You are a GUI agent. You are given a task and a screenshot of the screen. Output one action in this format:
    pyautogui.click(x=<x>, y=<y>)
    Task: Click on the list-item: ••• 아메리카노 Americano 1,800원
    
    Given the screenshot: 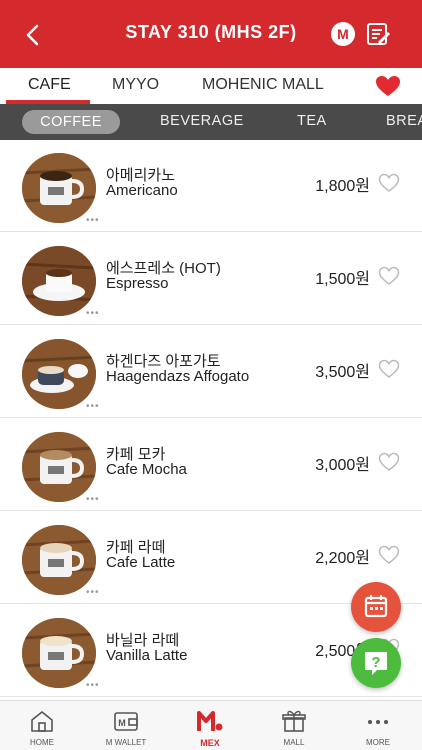 What is the action you would take?
    pyautogui.click(x=211, y=186)
    